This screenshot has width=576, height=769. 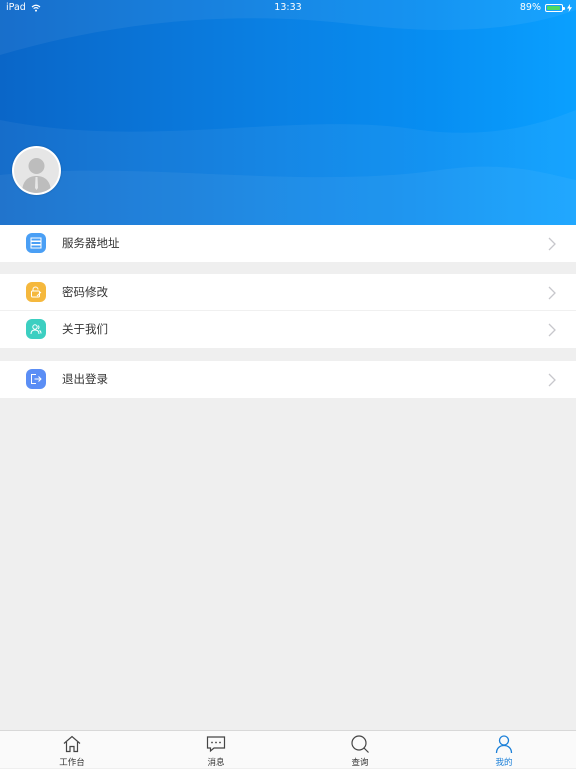 I want to click on bottom-tab-bar: 工作台 消息 查询 我的, so click(x=288, y=749).